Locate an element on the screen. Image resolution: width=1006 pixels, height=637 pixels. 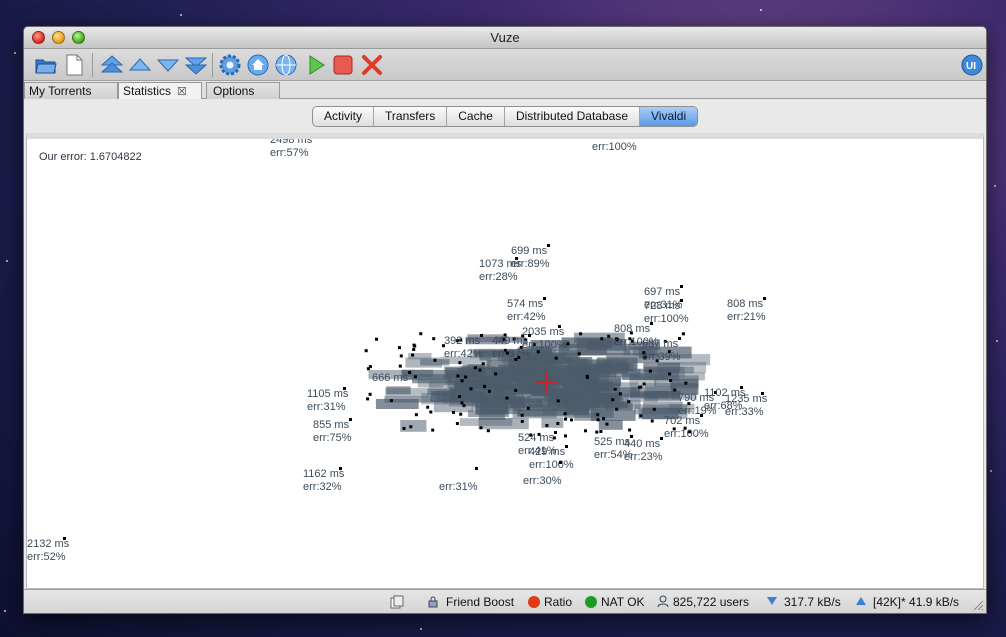
node-error: err:39% is located at coordinates (661, 357).